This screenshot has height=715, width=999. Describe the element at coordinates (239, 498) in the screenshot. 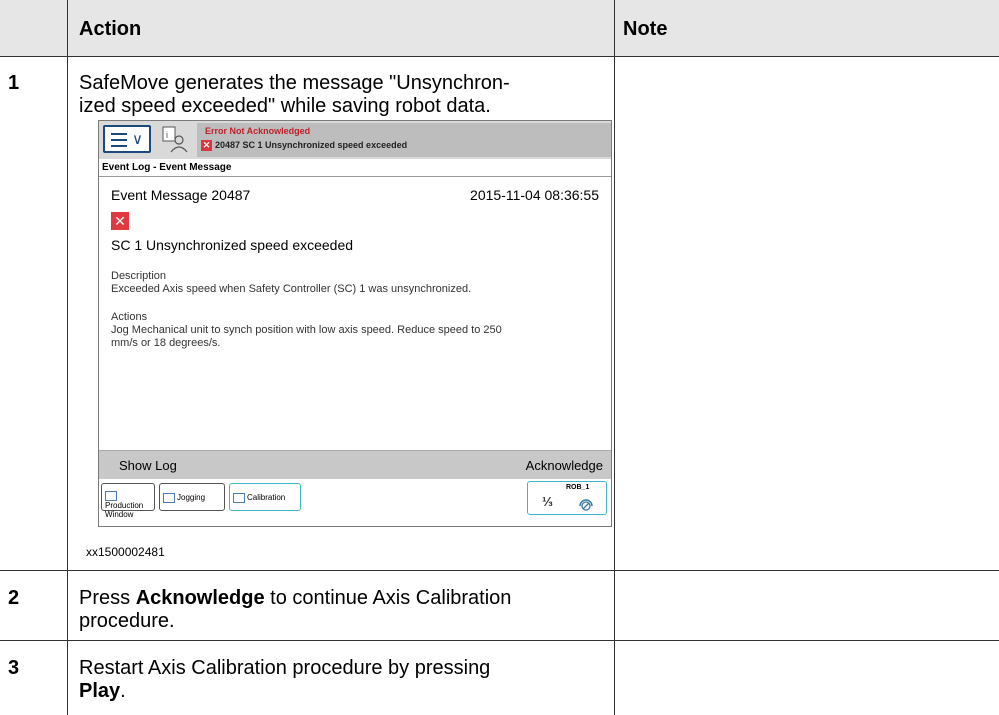

I see `calibration-icon` at that location.